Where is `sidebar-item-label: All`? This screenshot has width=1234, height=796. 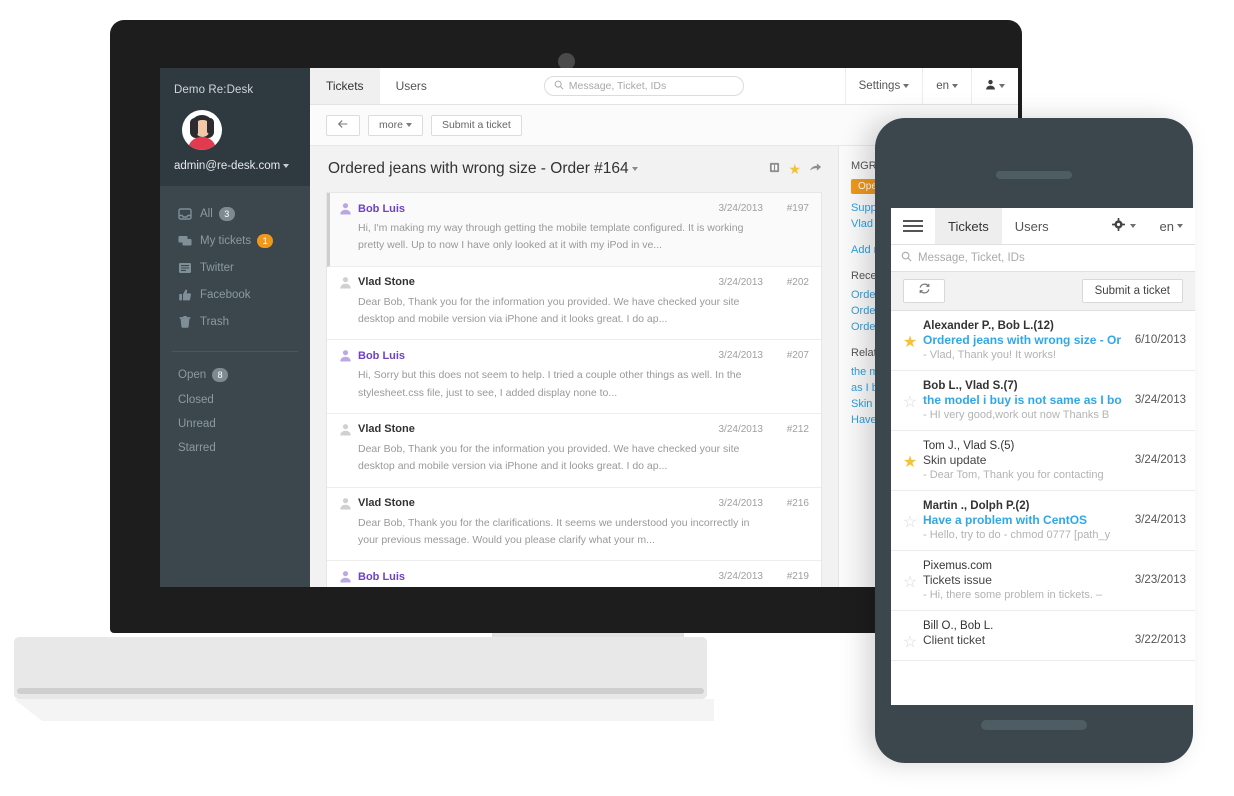 sidebar-item-label: All is located at coordinates (206, 213).